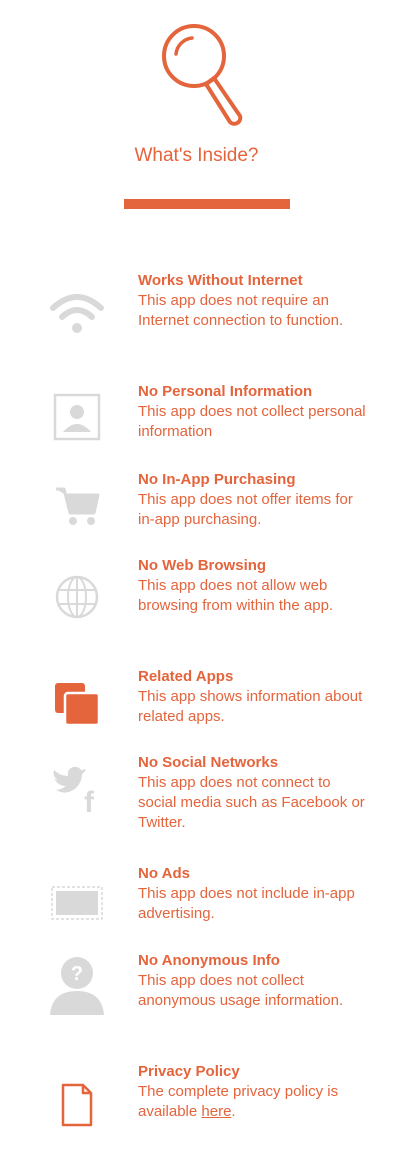 The image size is (393, 1151). What do you see at coordinates (77, 704) in the screenshot?
I see `stacked-squares-icon` at bounding box center [77, 704].